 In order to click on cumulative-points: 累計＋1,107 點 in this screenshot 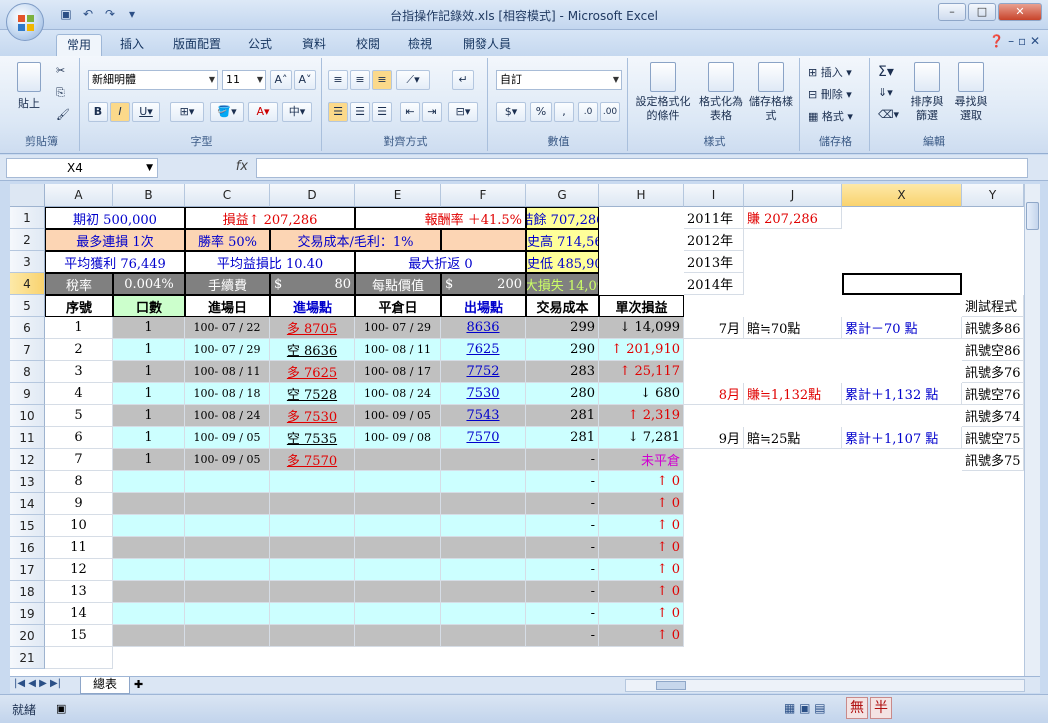, I will do `click(902, 438)`.